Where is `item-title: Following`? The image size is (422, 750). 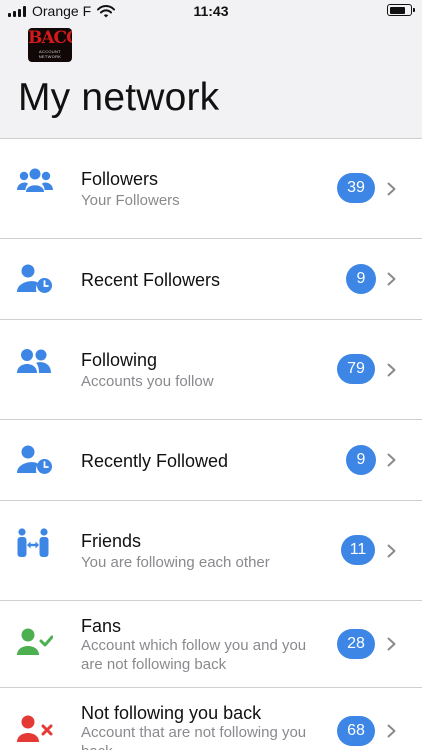 item-title: Following is located at coordinates (119, 360).